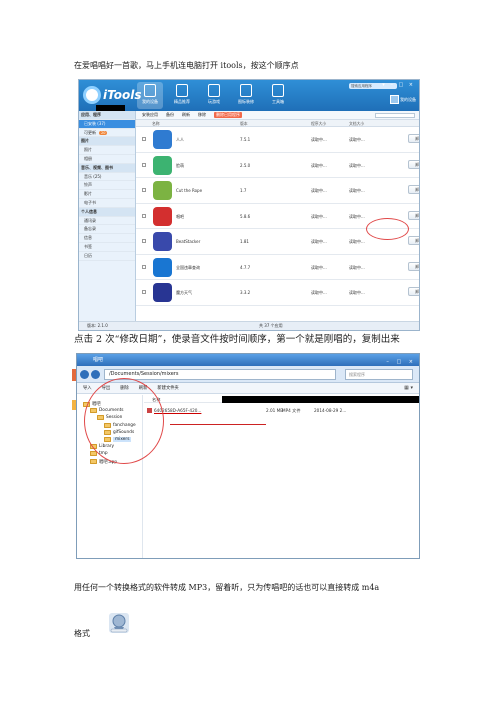 The width and height of the screenshot is (496, 702). What do you see at coordinates (379, 374) in the screenshot?
I see `search-input: 搜索程序` at bounding box center [379, 374].